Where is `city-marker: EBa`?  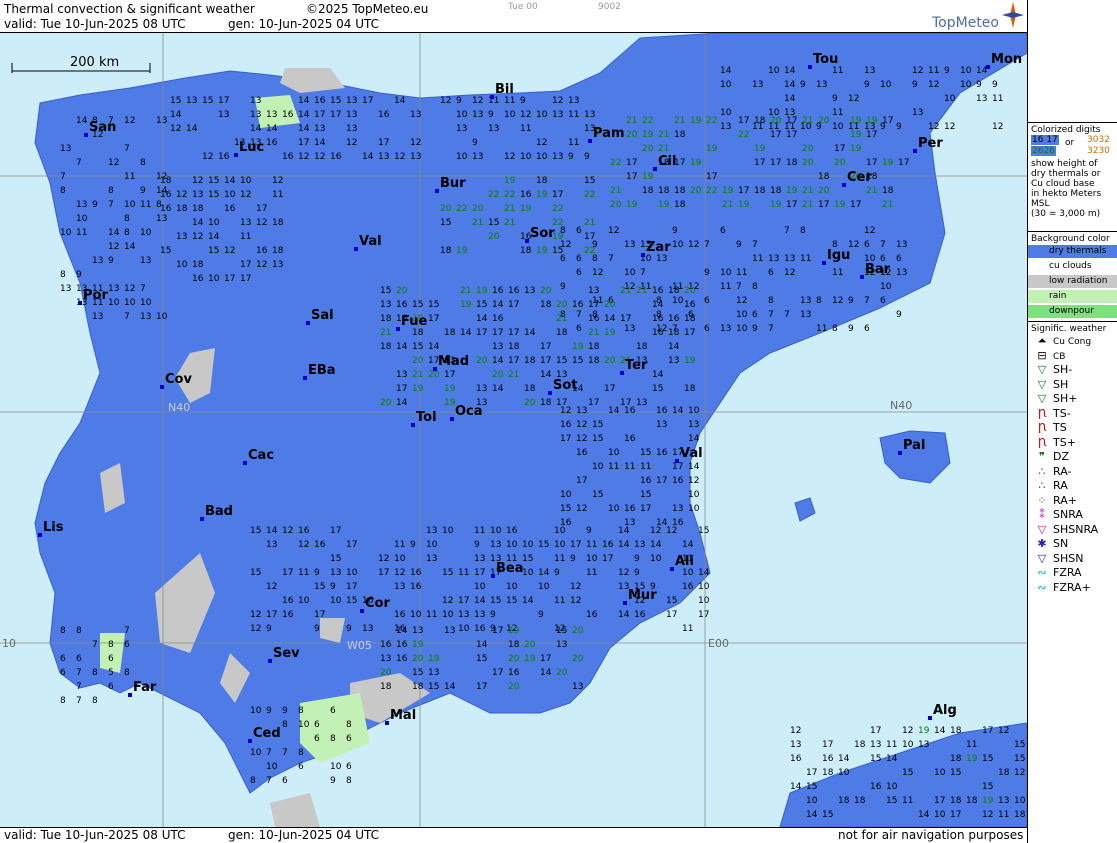
city-marker: EBa is located at coordinates (319, 371).